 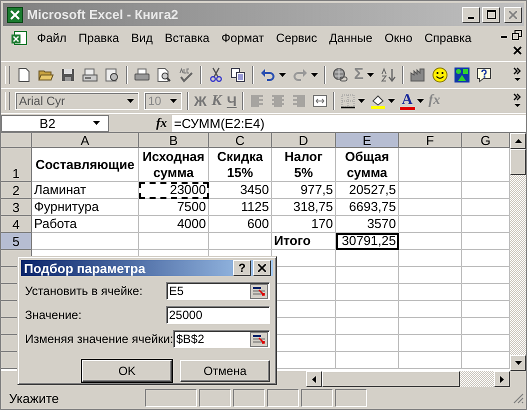 I want to click on print-icon, so click(x=142, y=75).